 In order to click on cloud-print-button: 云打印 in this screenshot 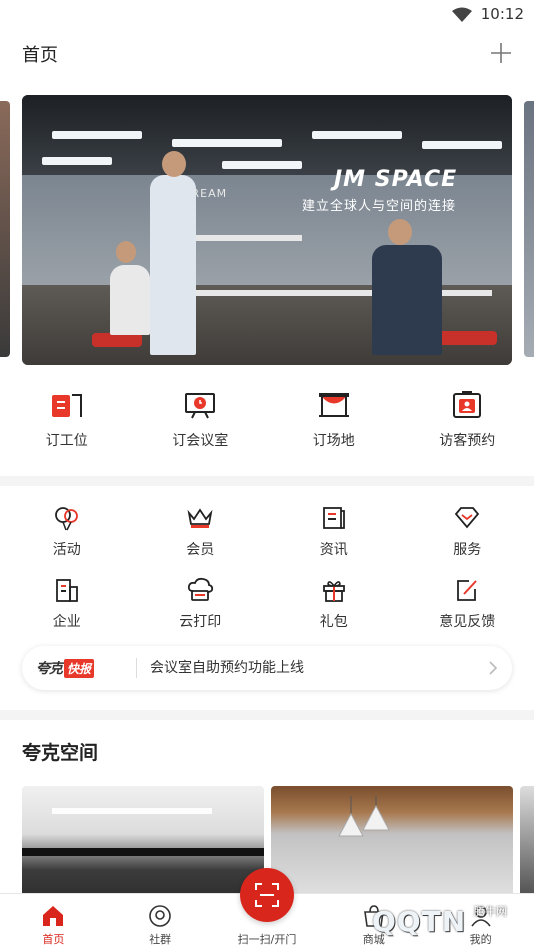, I will do `click(201, 613)`.